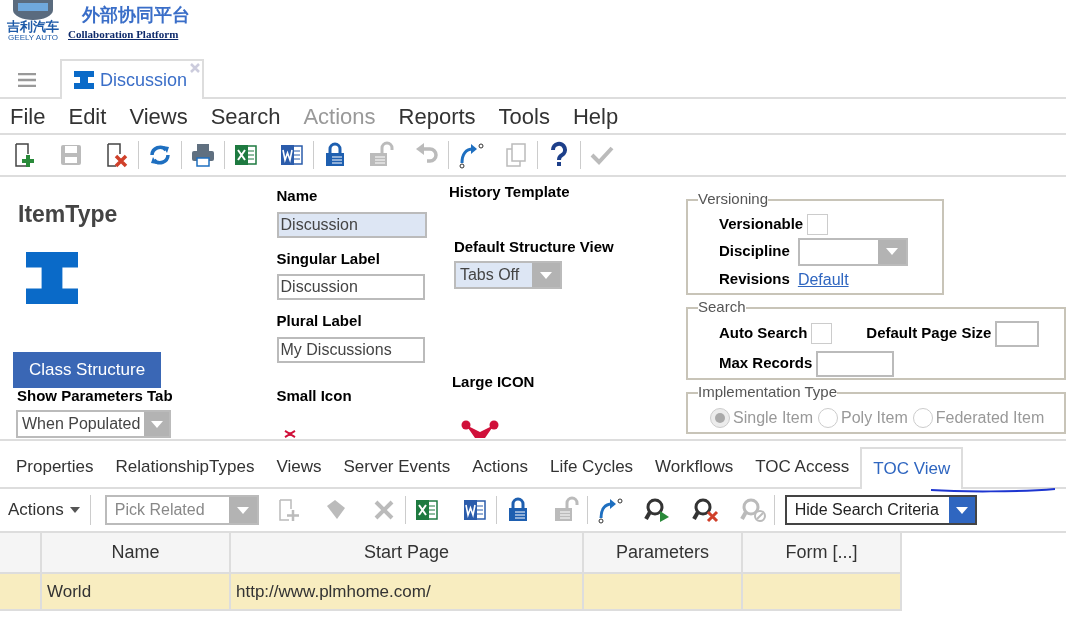 The height and width of the screenshot is (639, 1066). What do you see at coordinates (437, 116) in the screenshot?
I see `menu-item: Reports` at bounding box center [437, 116].